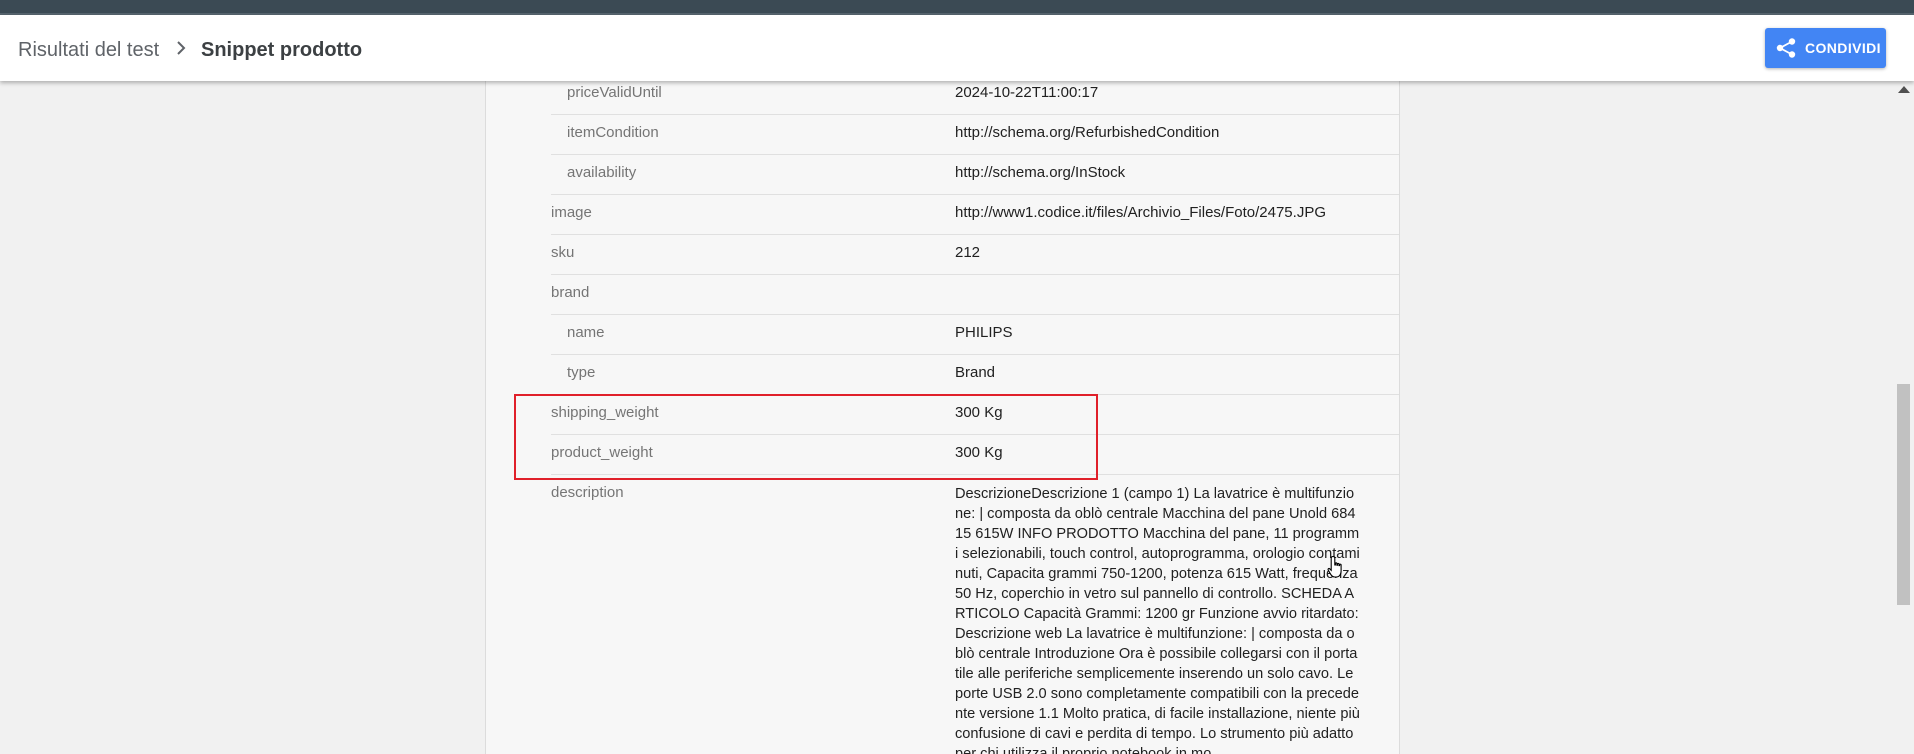 The image size is (1914, 754). Describe the element at coordinates (181, 48) in the screenshot. I see `chevron-right-icon` at that location.